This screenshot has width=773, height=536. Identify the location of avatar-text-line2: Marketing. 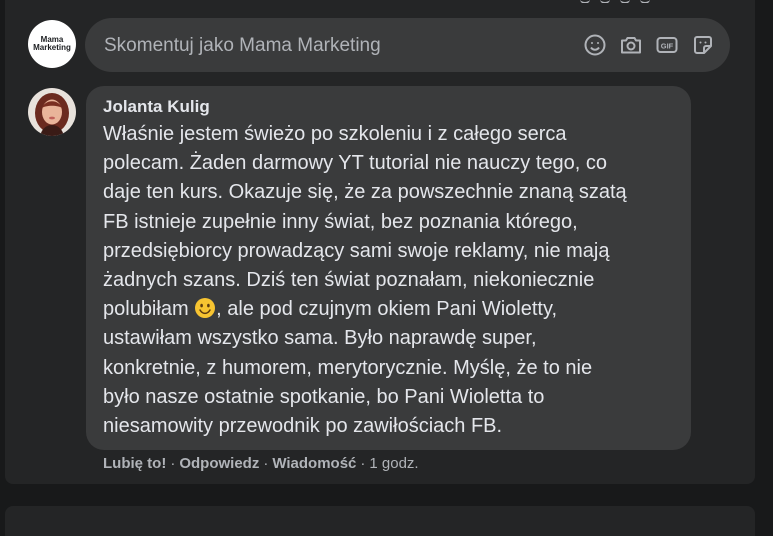
(52, 47).